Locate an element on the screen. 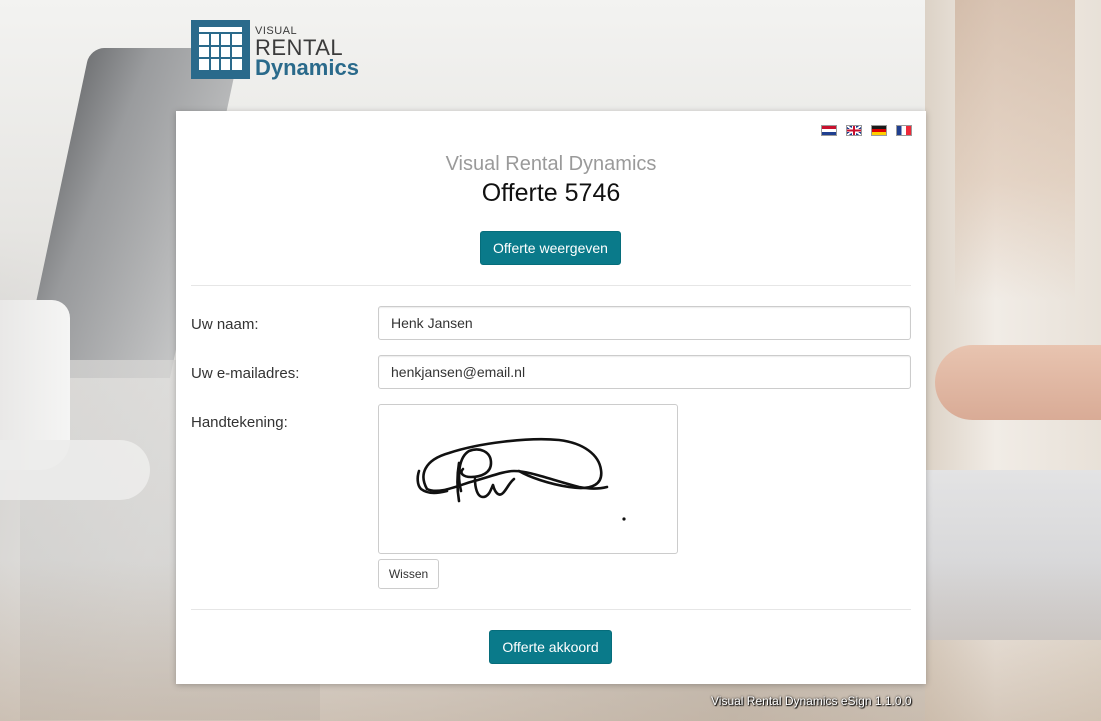 Image resolution: width=1101 pixels, height=721 pixels. background-hair is located at coordinates (1015, 150).